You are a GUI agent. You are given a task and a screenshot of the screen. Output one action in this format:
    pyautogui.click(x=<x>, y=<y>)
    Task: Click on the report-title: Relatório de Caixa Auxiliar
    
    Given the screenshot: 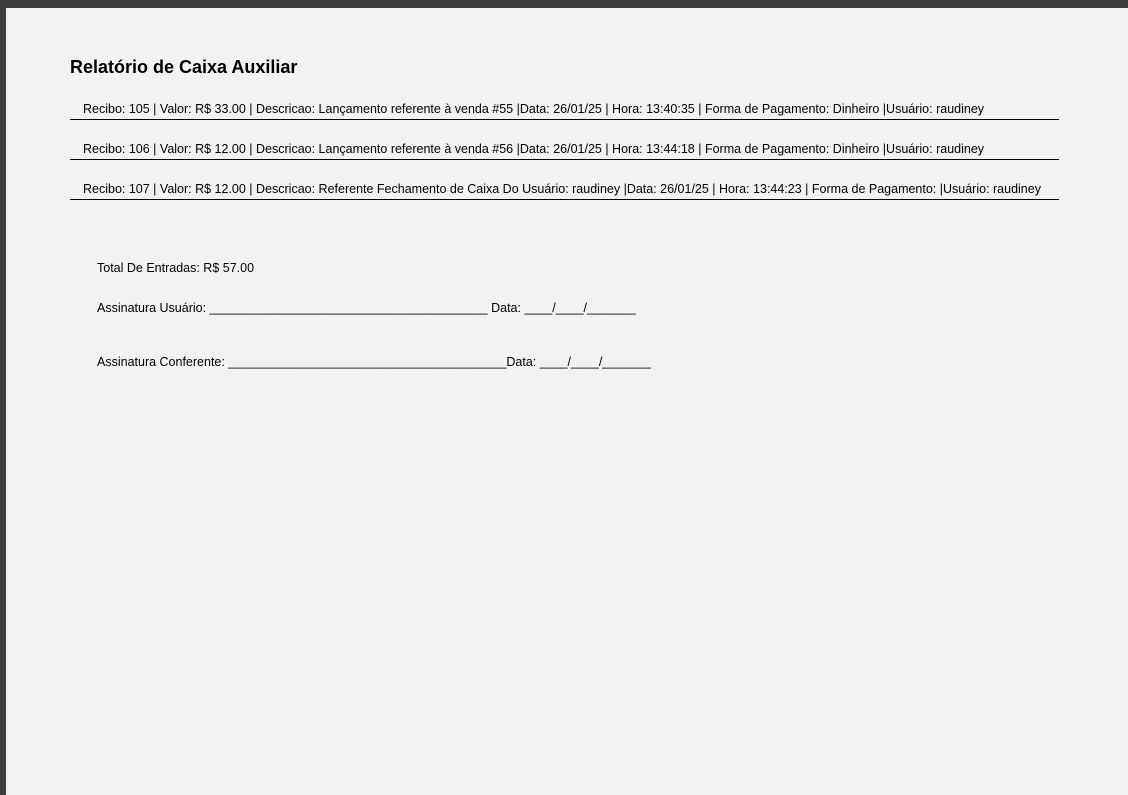 What is the action you would take?
    pyautogui.click(x=184, y=67)
    